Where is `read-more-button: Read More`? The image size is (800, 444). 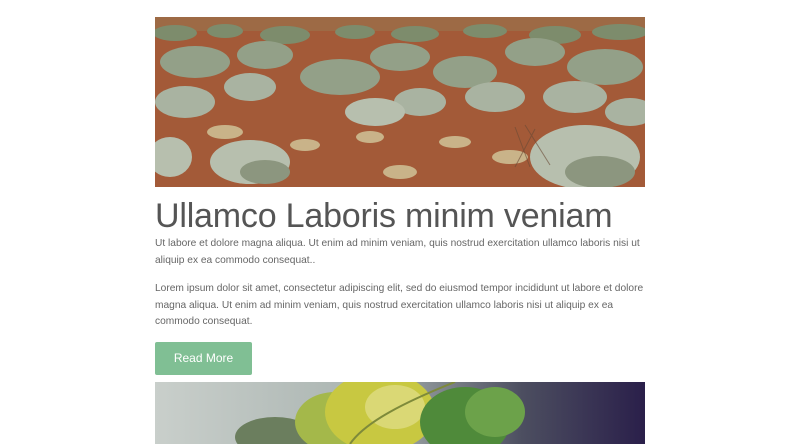
read-more-button: Read More is located at coordinates (203, 358).